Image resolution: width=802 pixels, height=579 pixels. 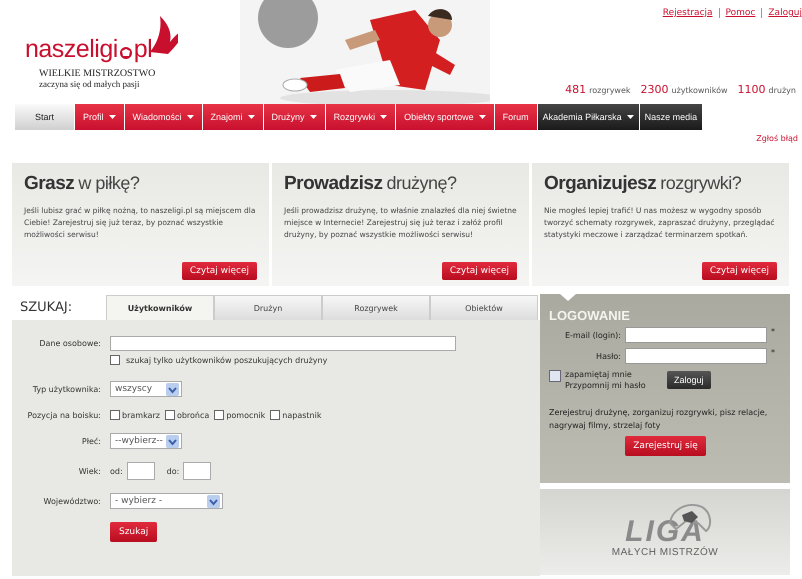 What do you see at coordinates (445, 117) in the screenshot?
I see `nav-tab: Obiekty sportowe` at bounding box center [445, 117].